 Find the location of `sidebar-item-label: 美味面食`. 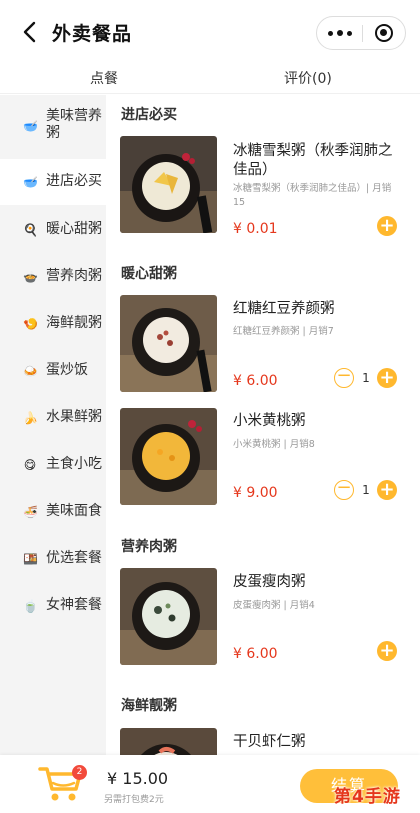

sidebar-item-label: 美味面食 is located at coordinates (74, 511).